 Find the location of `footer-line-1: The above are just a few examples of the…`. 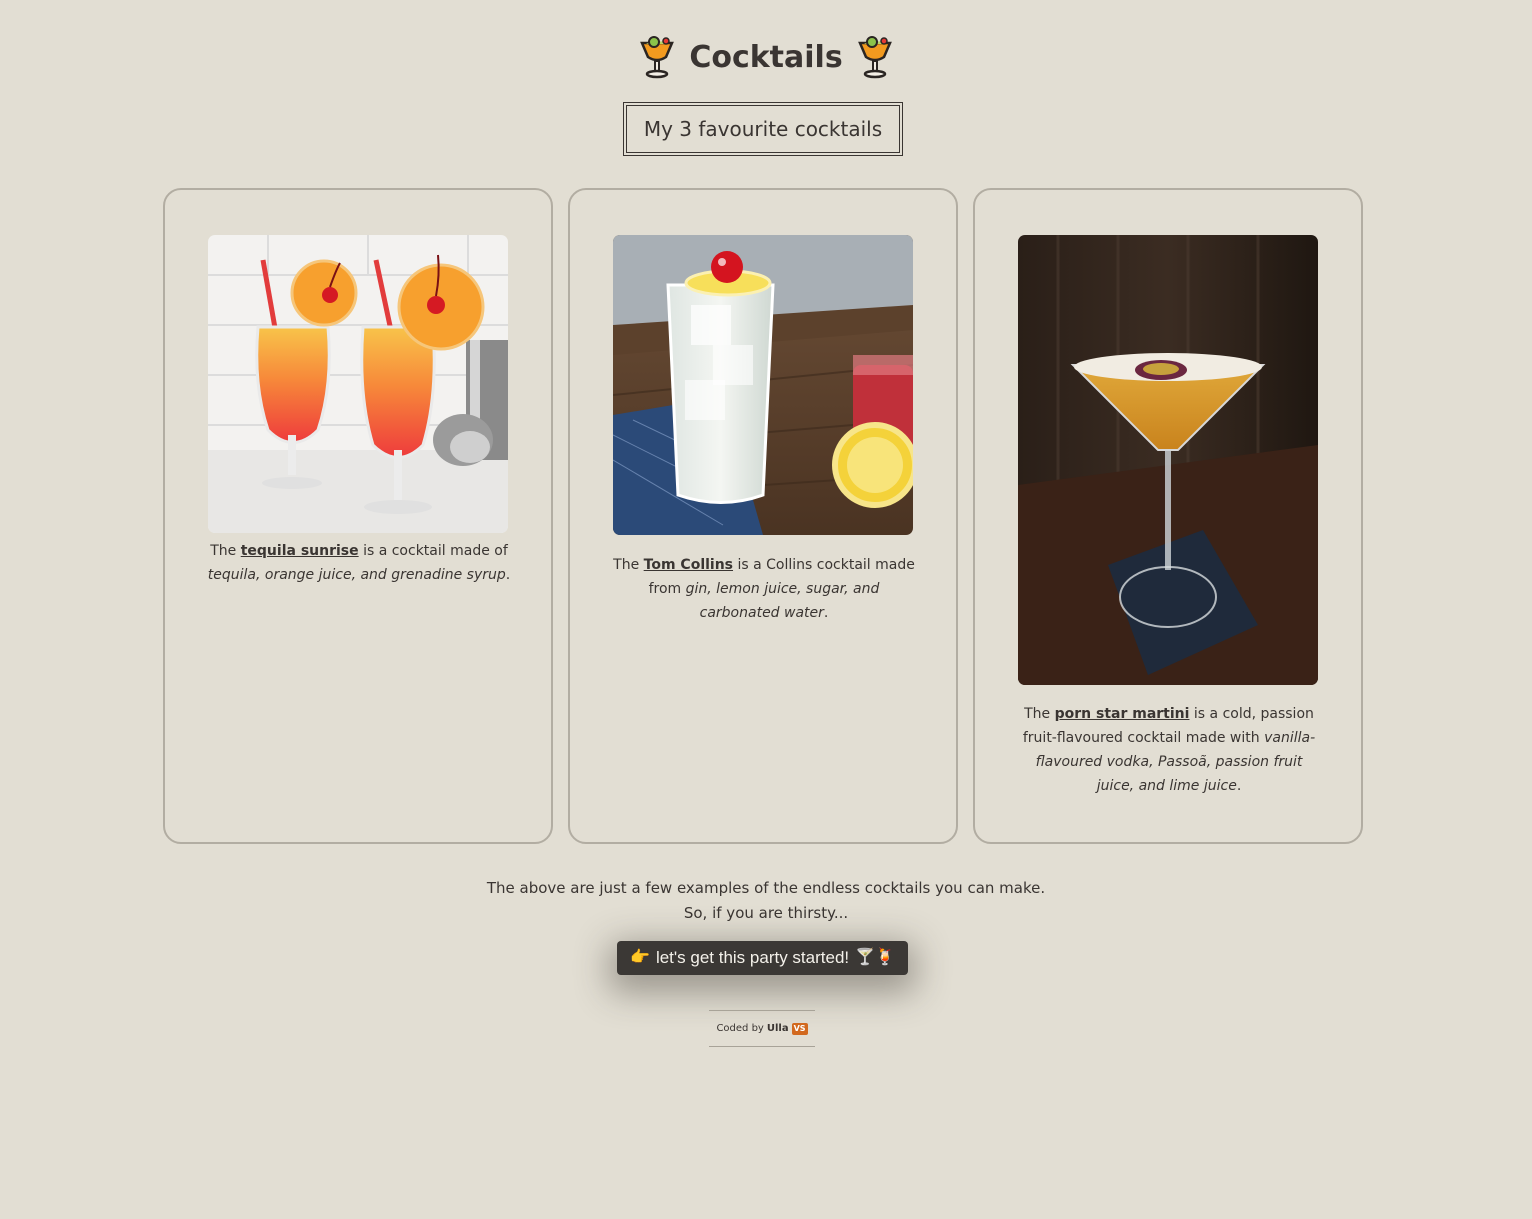

footer-line-1: The above are just a few examples of the… is located at coordinates (766, 888).